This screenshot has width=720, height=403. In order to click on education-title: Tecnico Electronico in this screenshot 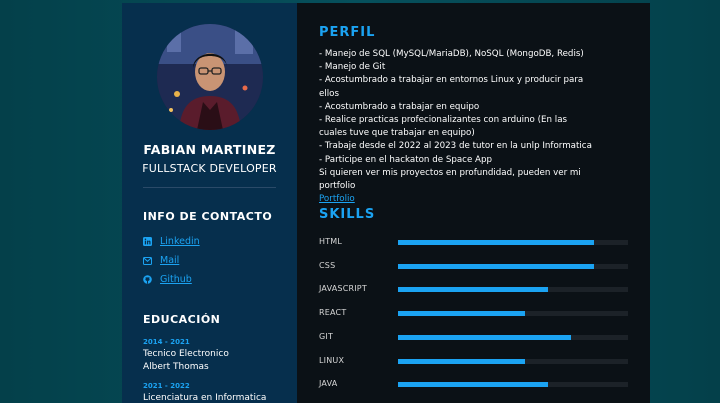, I will do `click(186, 354)`.